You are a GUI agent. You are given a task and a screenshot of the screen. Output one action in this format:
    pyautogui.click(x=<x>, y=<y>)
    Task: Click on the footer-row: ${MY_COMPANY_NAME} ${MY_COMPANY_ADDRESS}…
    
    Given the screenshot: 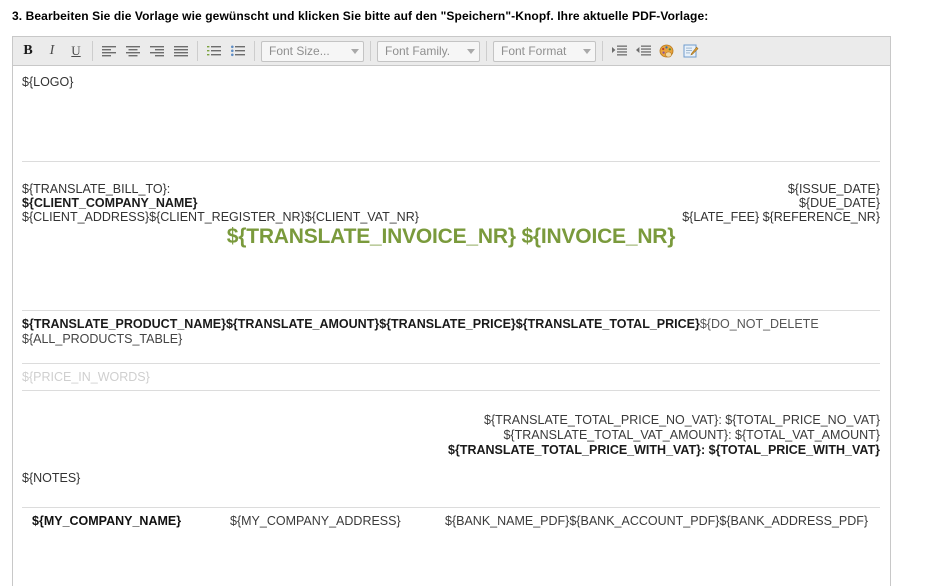 What is the action you would take?
    pyautogui.click(x=451, y=524)
    